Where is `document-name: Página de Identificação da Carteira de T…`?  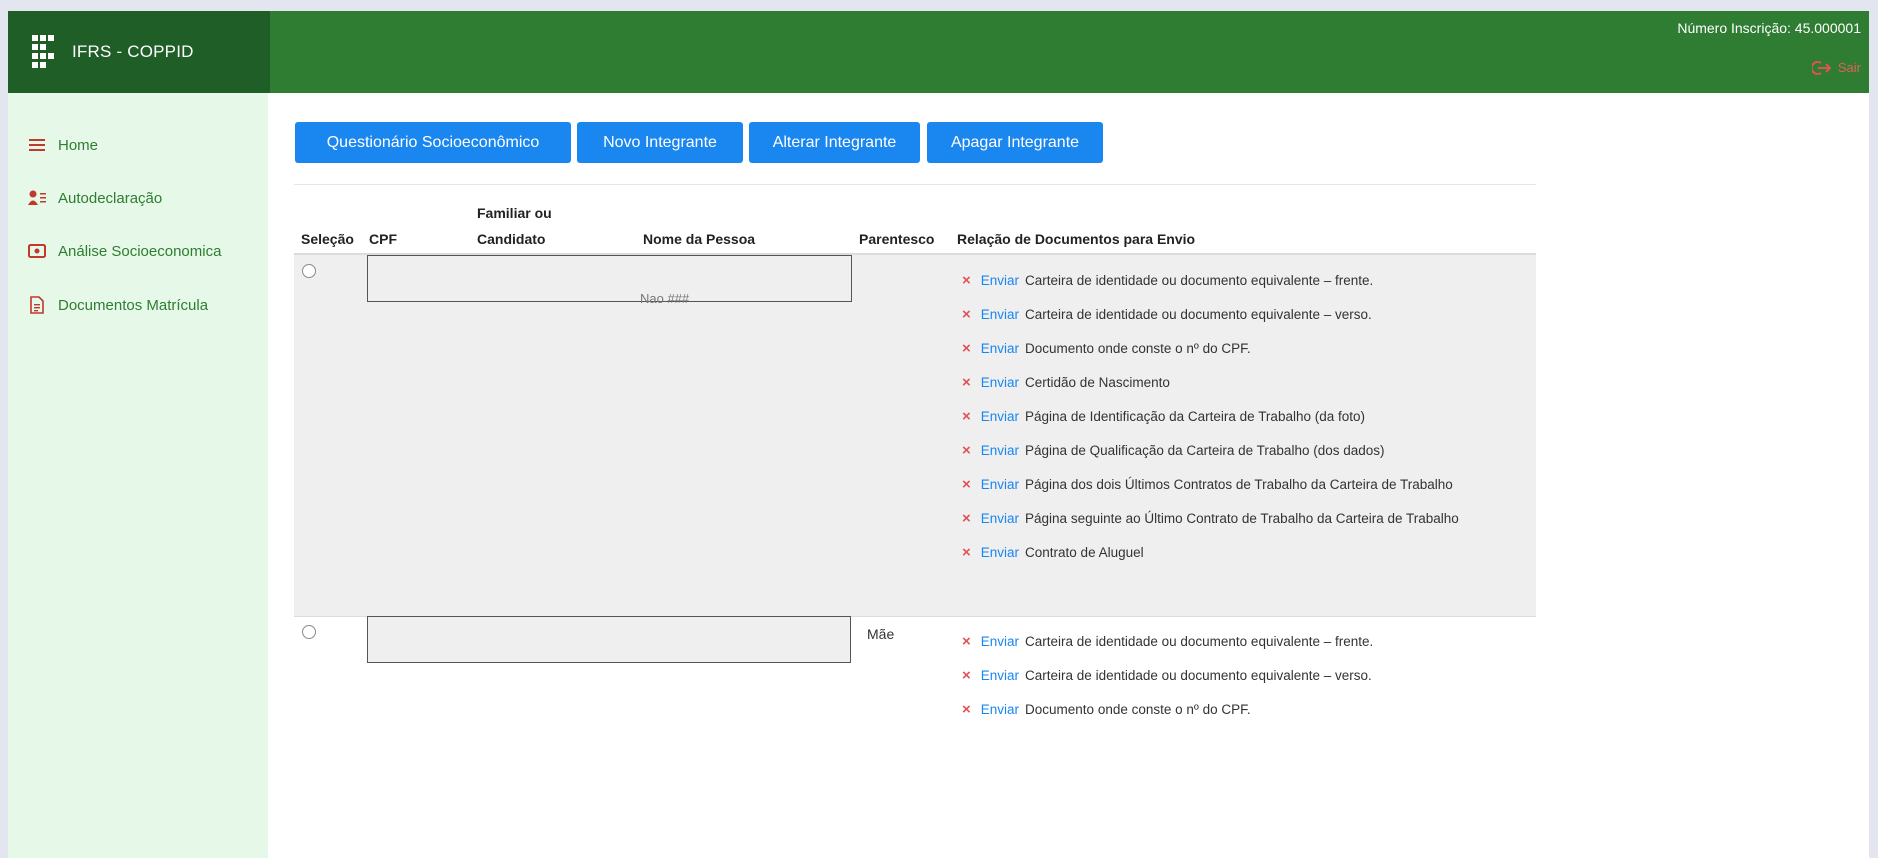
document-name: Página de Identificação da Carteira de T… is located at coordinates (1195, 416).